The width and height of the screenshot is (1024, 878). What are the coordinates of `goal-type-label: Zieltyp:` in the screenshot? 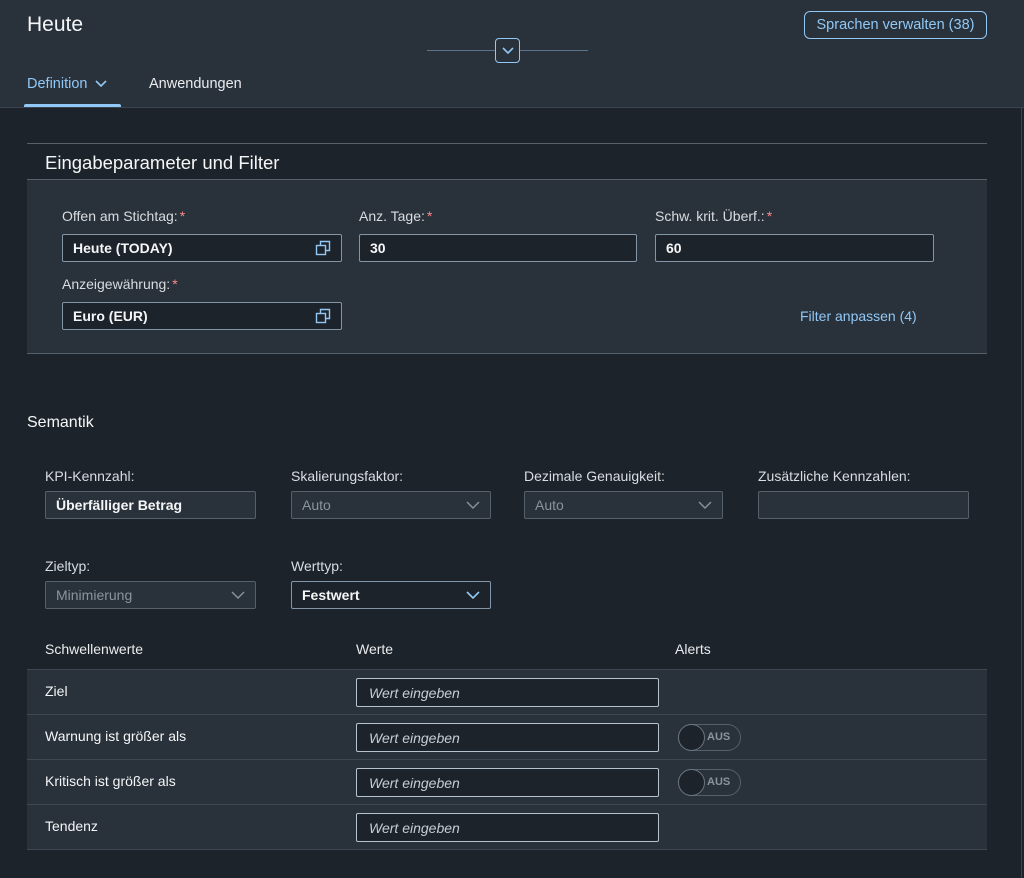 It's located at (68, 566).